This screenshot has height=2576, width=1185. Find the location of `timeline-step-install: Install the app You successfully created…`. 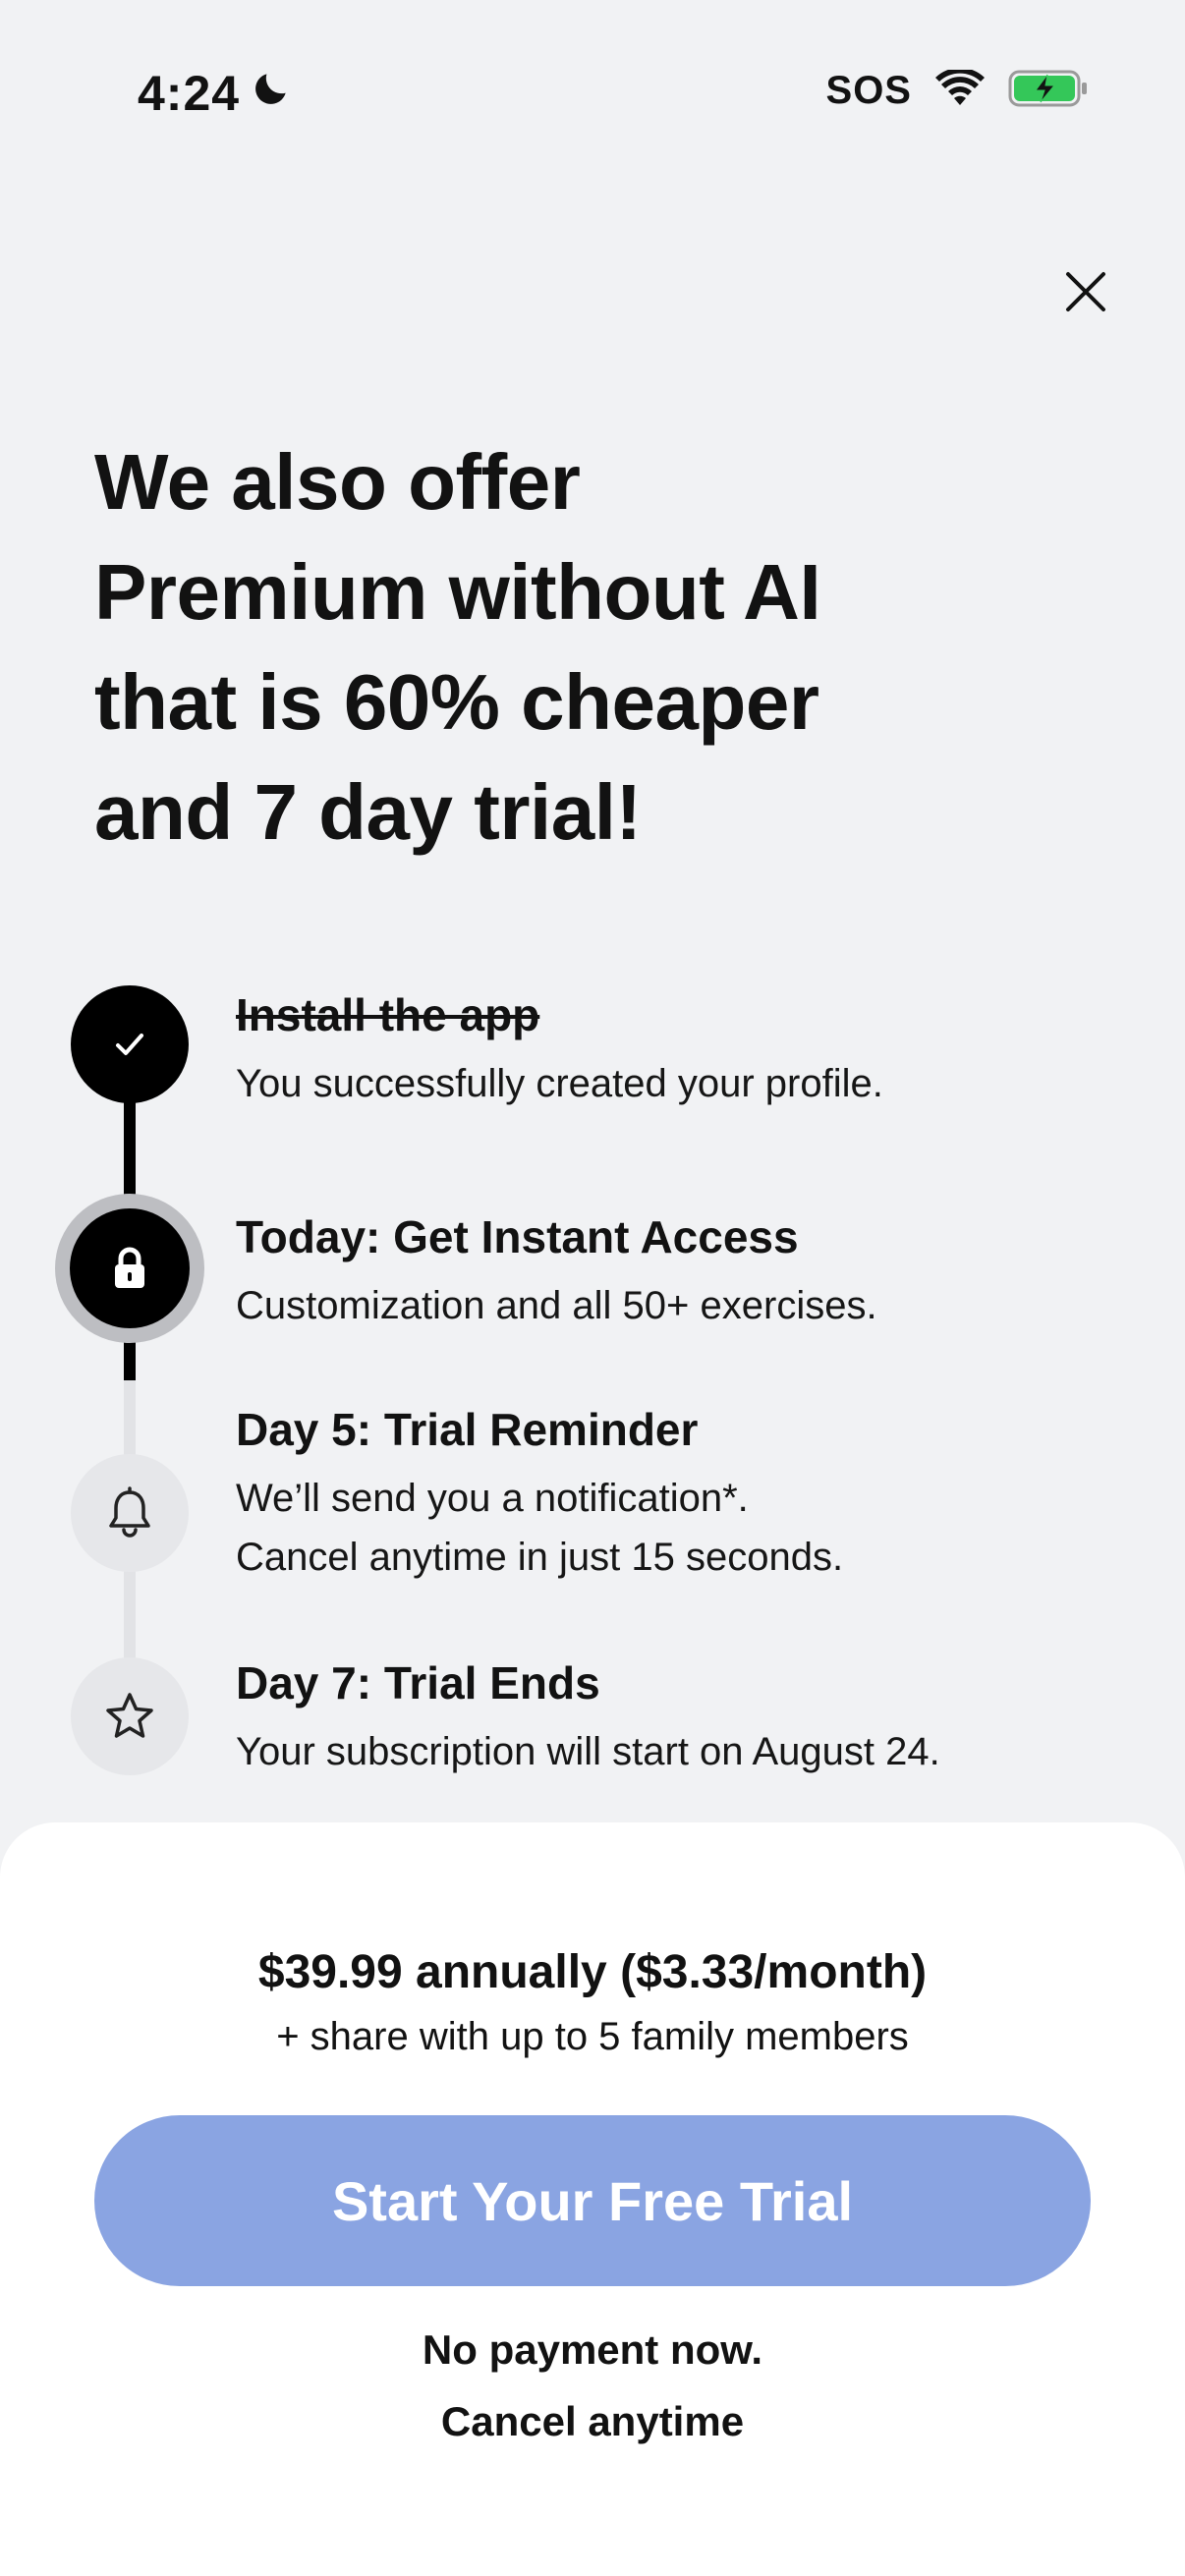

timeline-step-install: Install the app You successfully created… is located at coordinates (678, 1049).